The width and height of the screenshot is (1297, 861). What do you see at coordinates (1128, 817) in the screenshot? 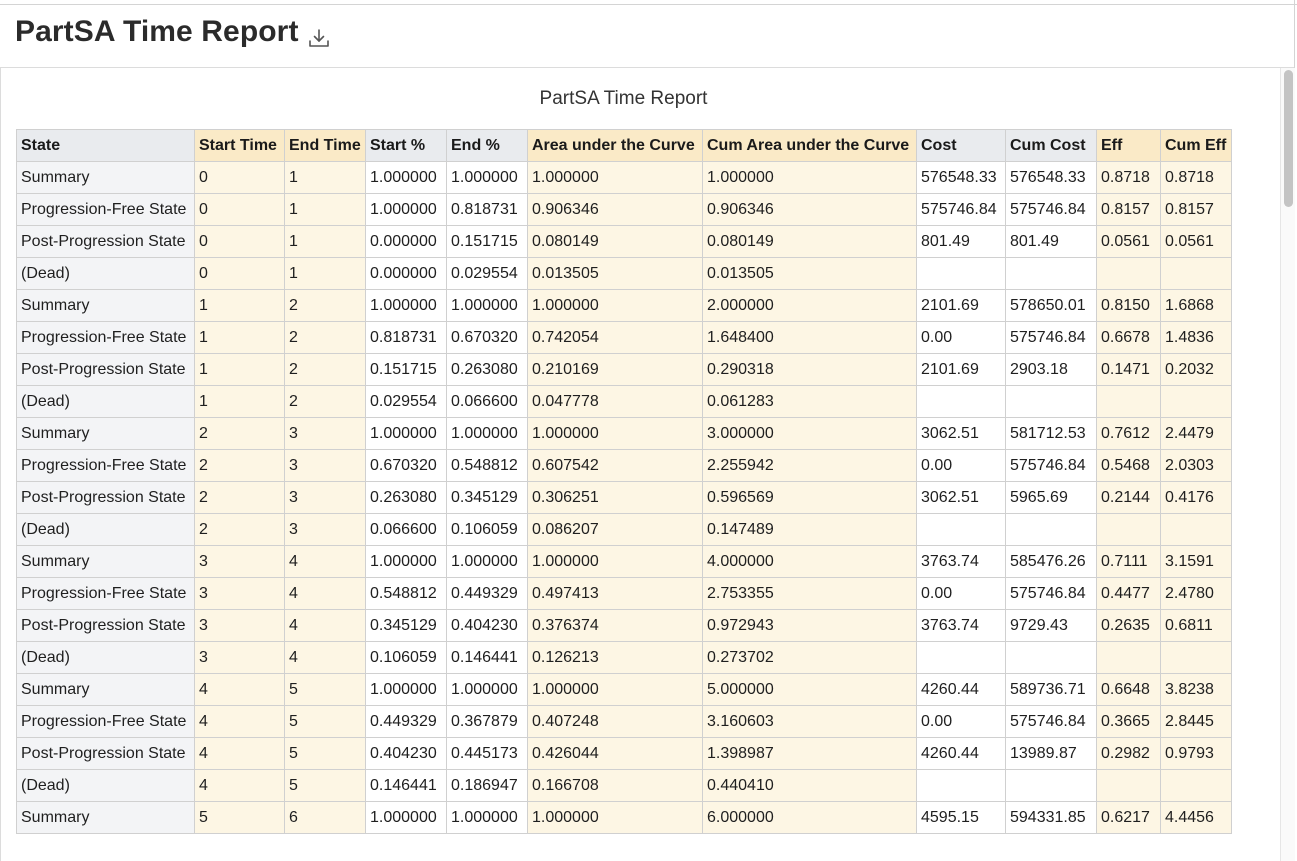
I see `table-cell: 0.6217` at bounding box center [1128, 817].